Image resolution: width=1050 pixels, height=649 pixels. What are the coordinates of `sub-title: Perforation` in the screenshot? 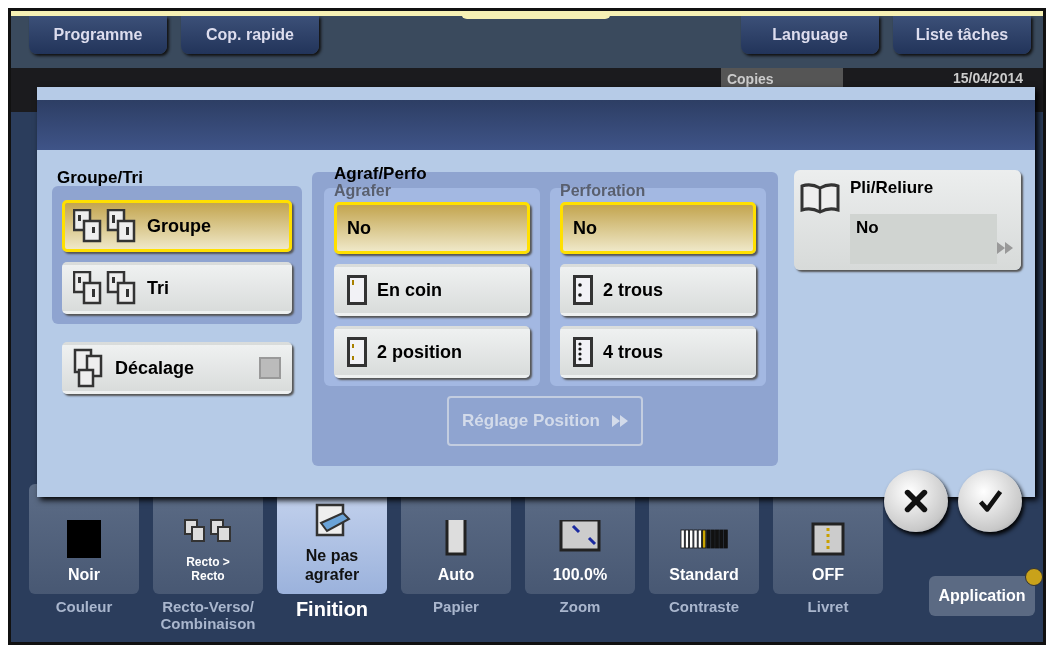 It's located at (603, 190).